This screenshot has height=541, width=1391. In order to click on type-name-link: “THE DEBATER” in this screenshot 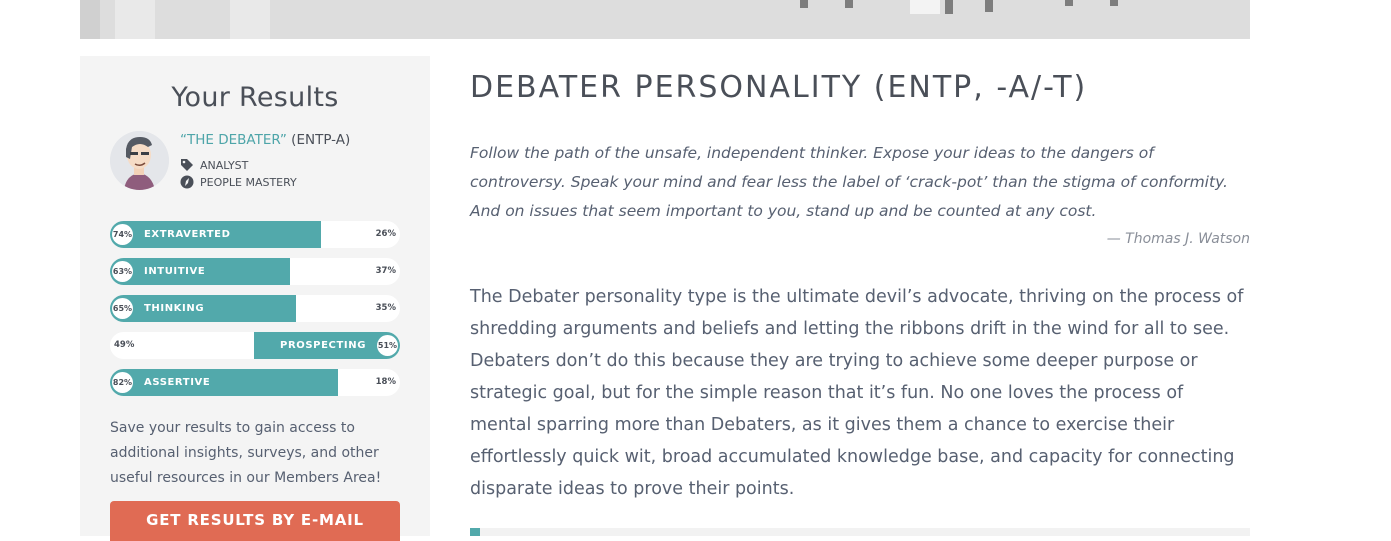, I will do `click(233, 140)`.